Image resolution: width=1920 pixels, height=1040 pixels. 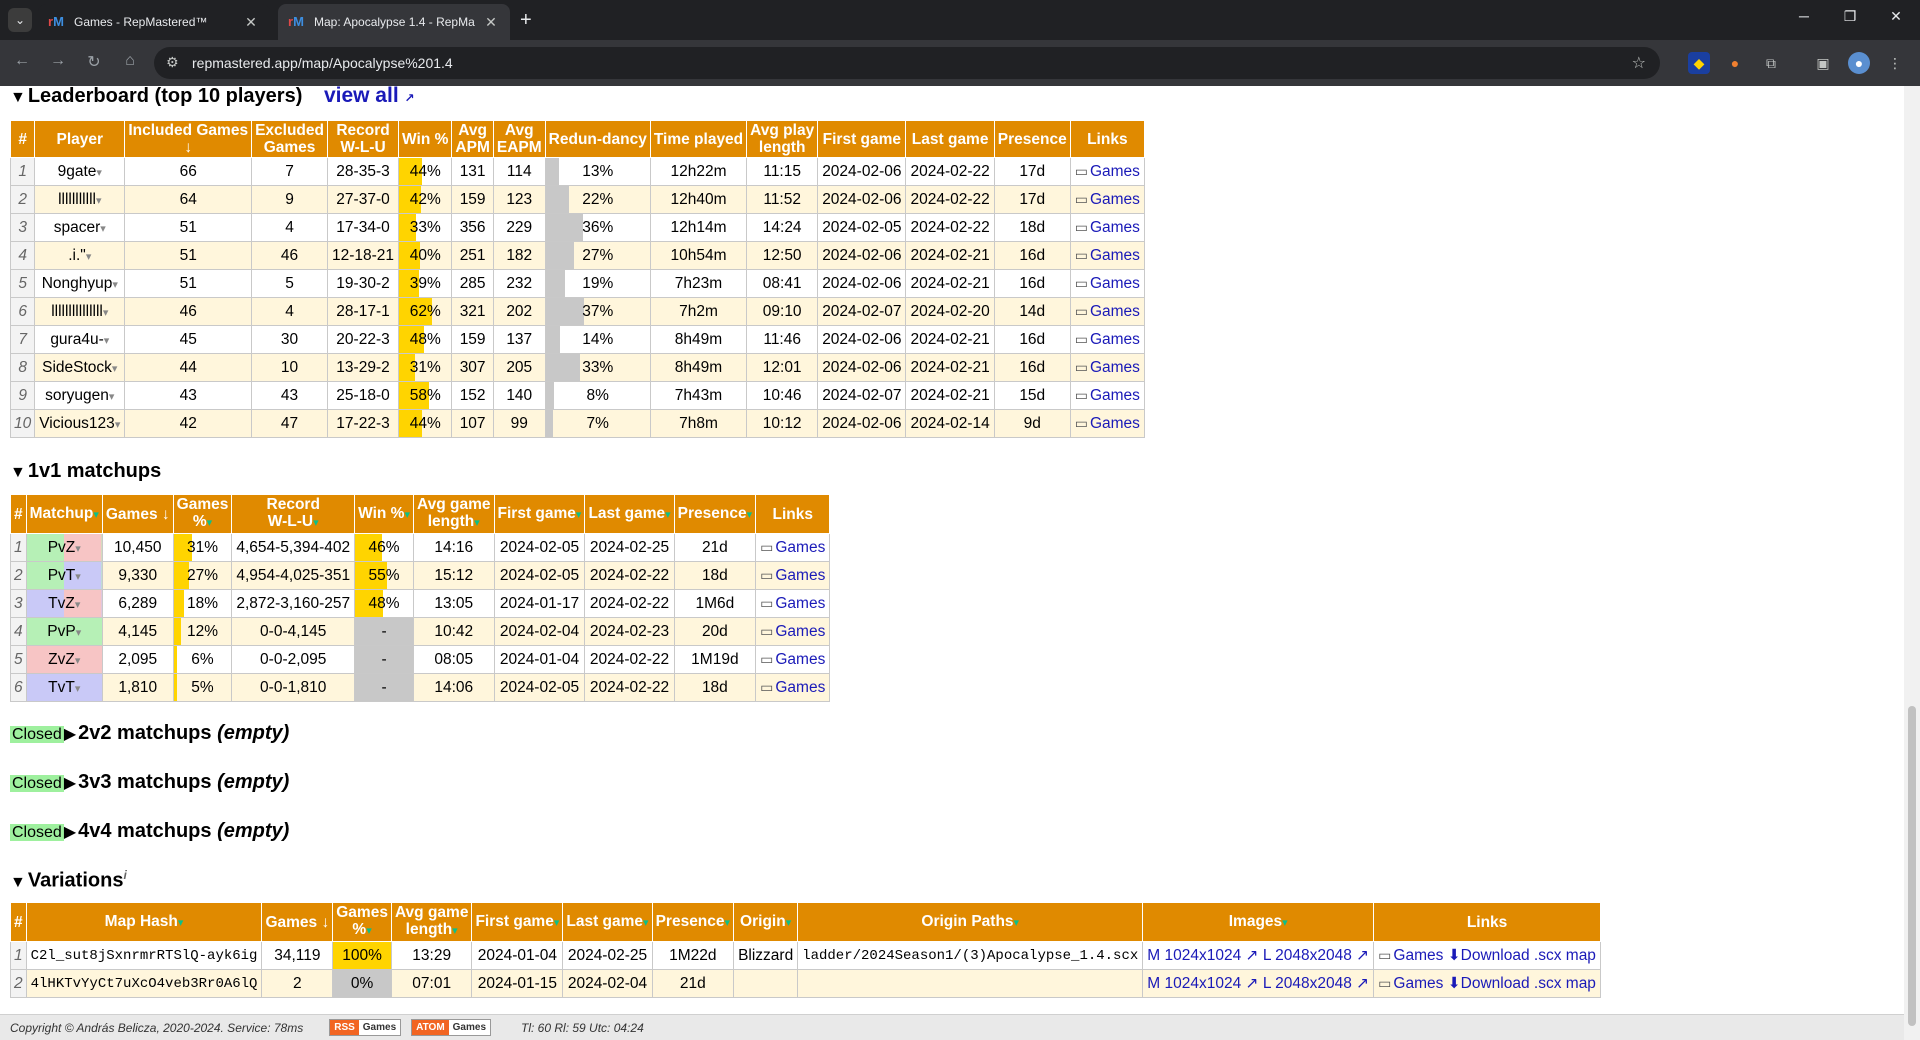 What do you see at coordinates (491, 22) in the screenshot?
I see `close-tab-icon: ✕` at bounding box center [491, 22].